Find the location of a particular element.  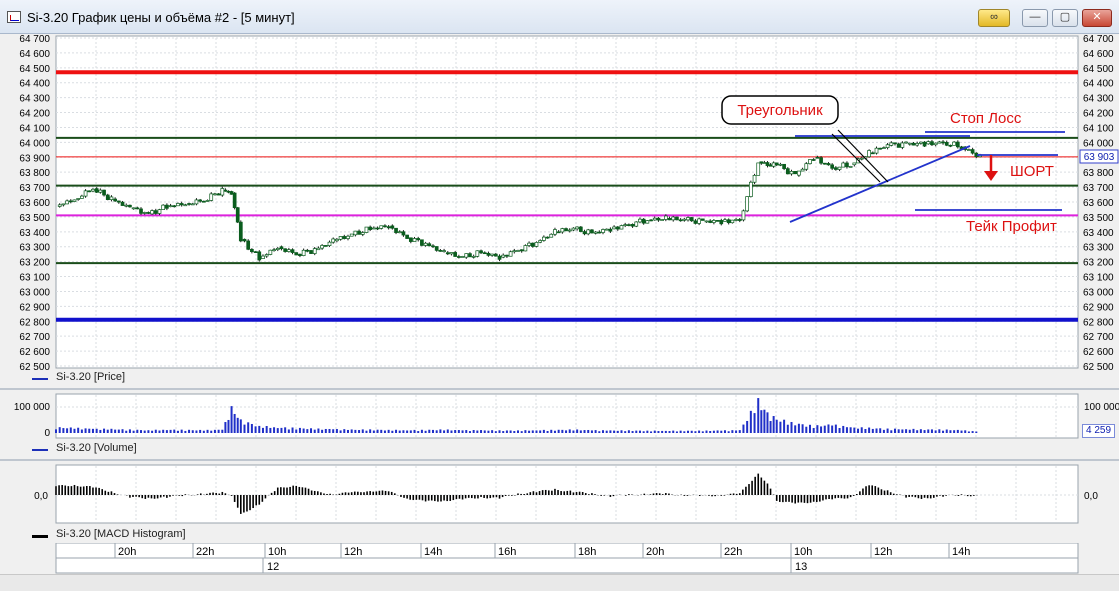

current-price-label: 63 903 is located at coordinates (1099, 157).